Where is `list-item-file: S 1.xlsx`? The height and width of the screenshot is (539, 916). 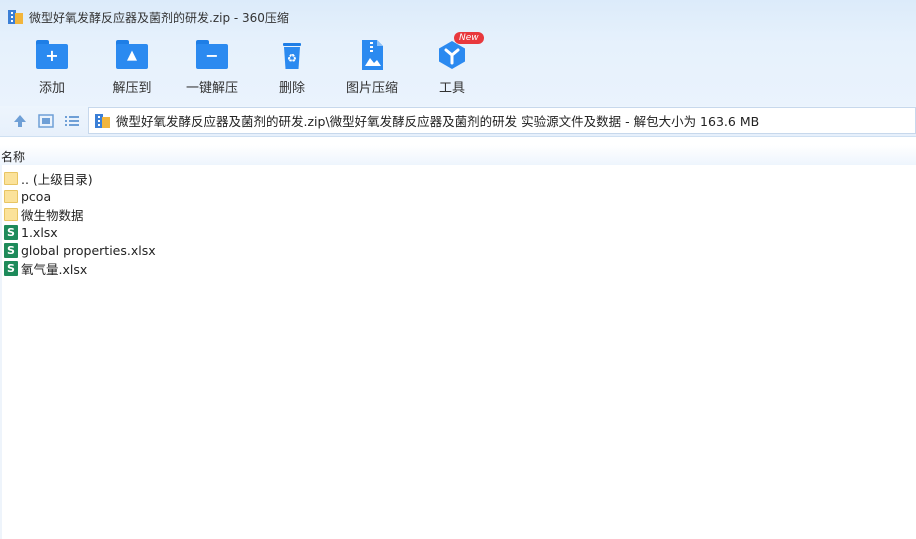
list-item-file: S 1.xlsx is located at coordinates (458, 232).